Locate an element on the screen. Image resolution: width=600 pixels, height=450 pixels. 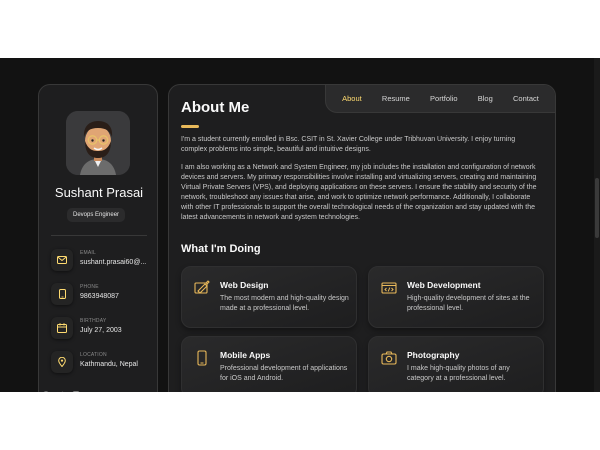
contact-birthday: BIRTHDAY July 27, 2003 is located at coordinates (101, 329).